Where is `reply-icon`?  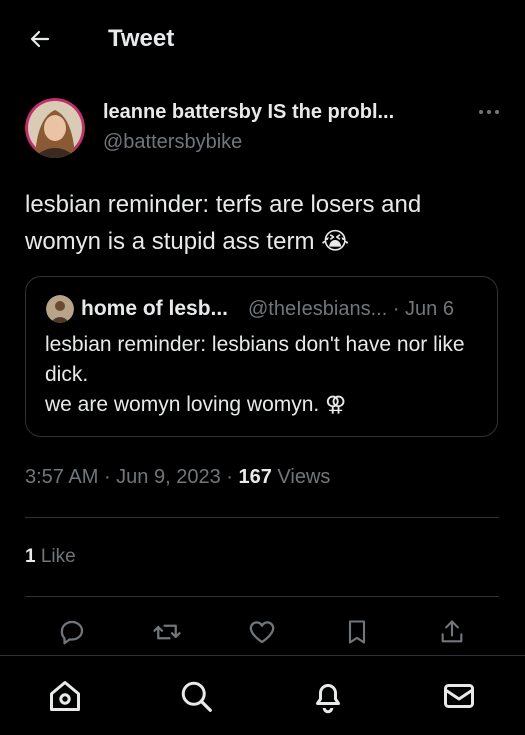 reply-icon is located at coordinates (72, 632).